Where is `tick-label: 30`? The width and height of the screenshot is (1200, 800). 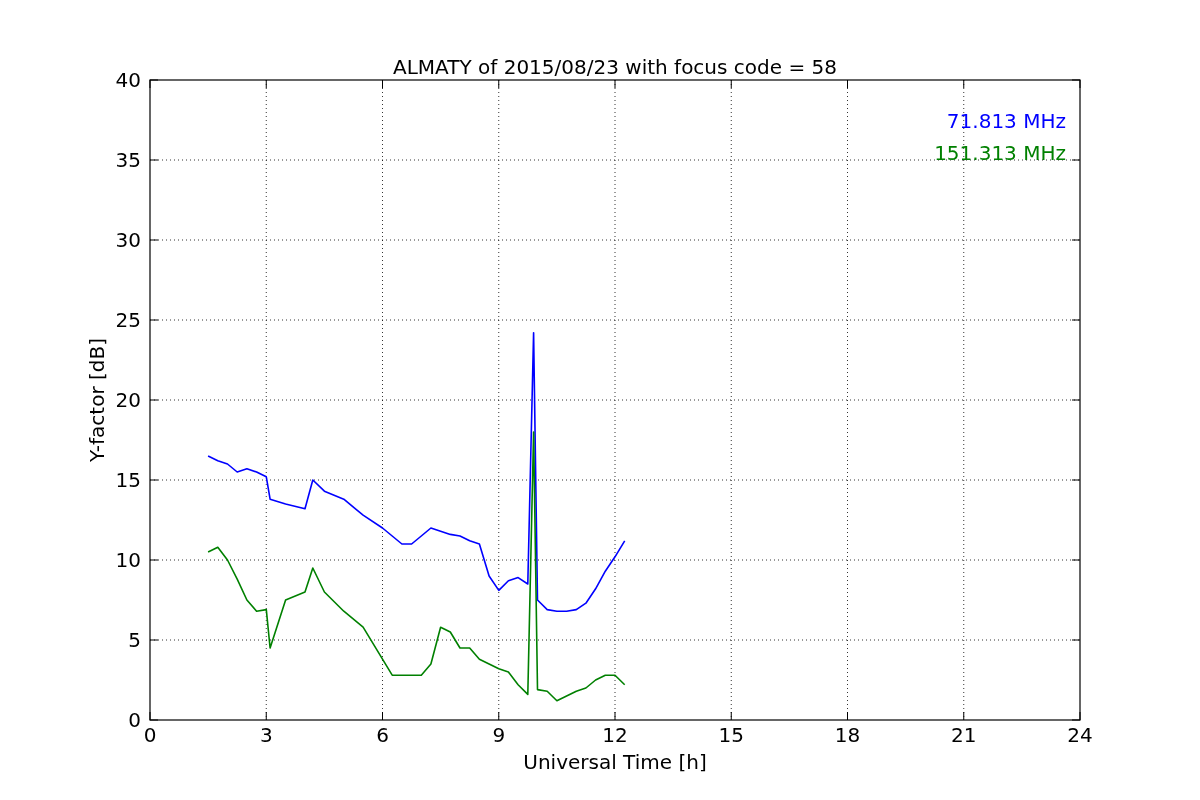
tick-label: 30 is located at coordinates (128, 240).